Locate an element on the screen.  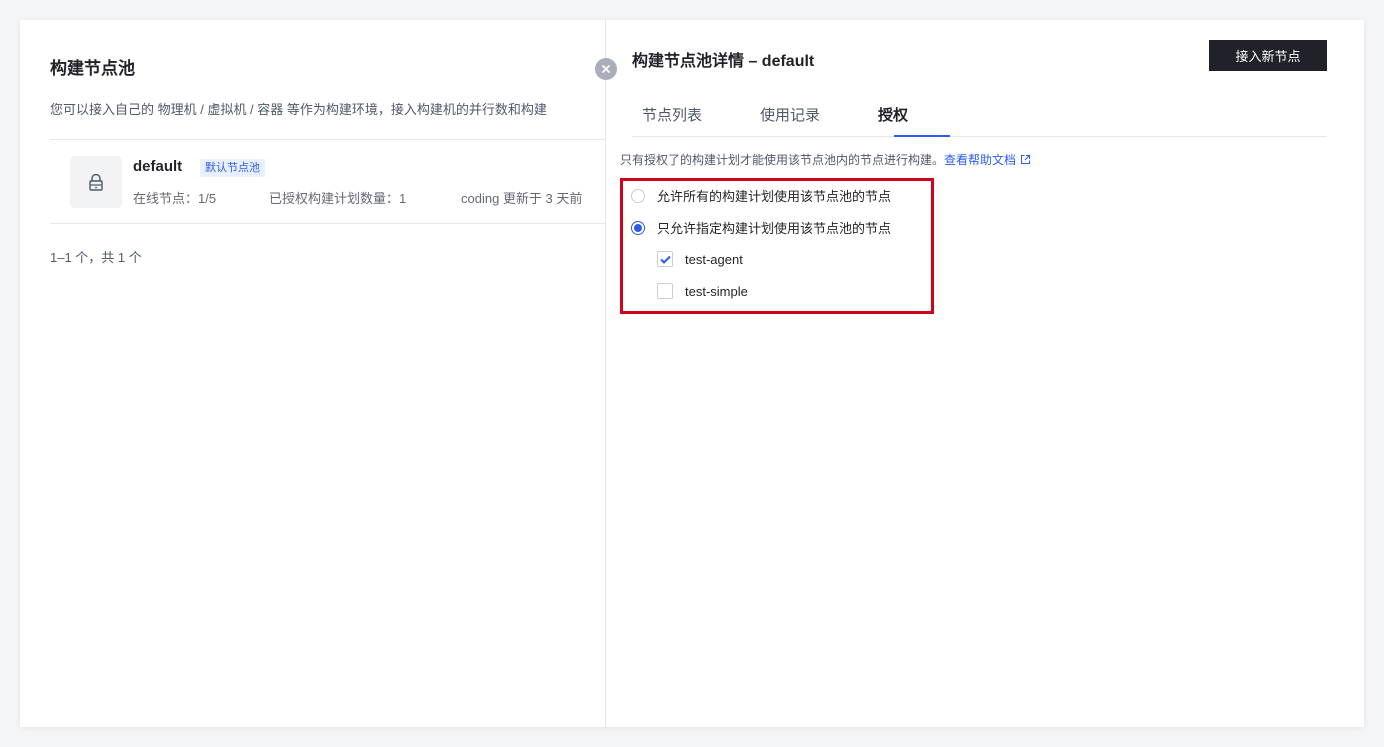
allow-specific-label: 只允许指定构建计划使用该节点池的节点 is located at coordinates (774, 228).